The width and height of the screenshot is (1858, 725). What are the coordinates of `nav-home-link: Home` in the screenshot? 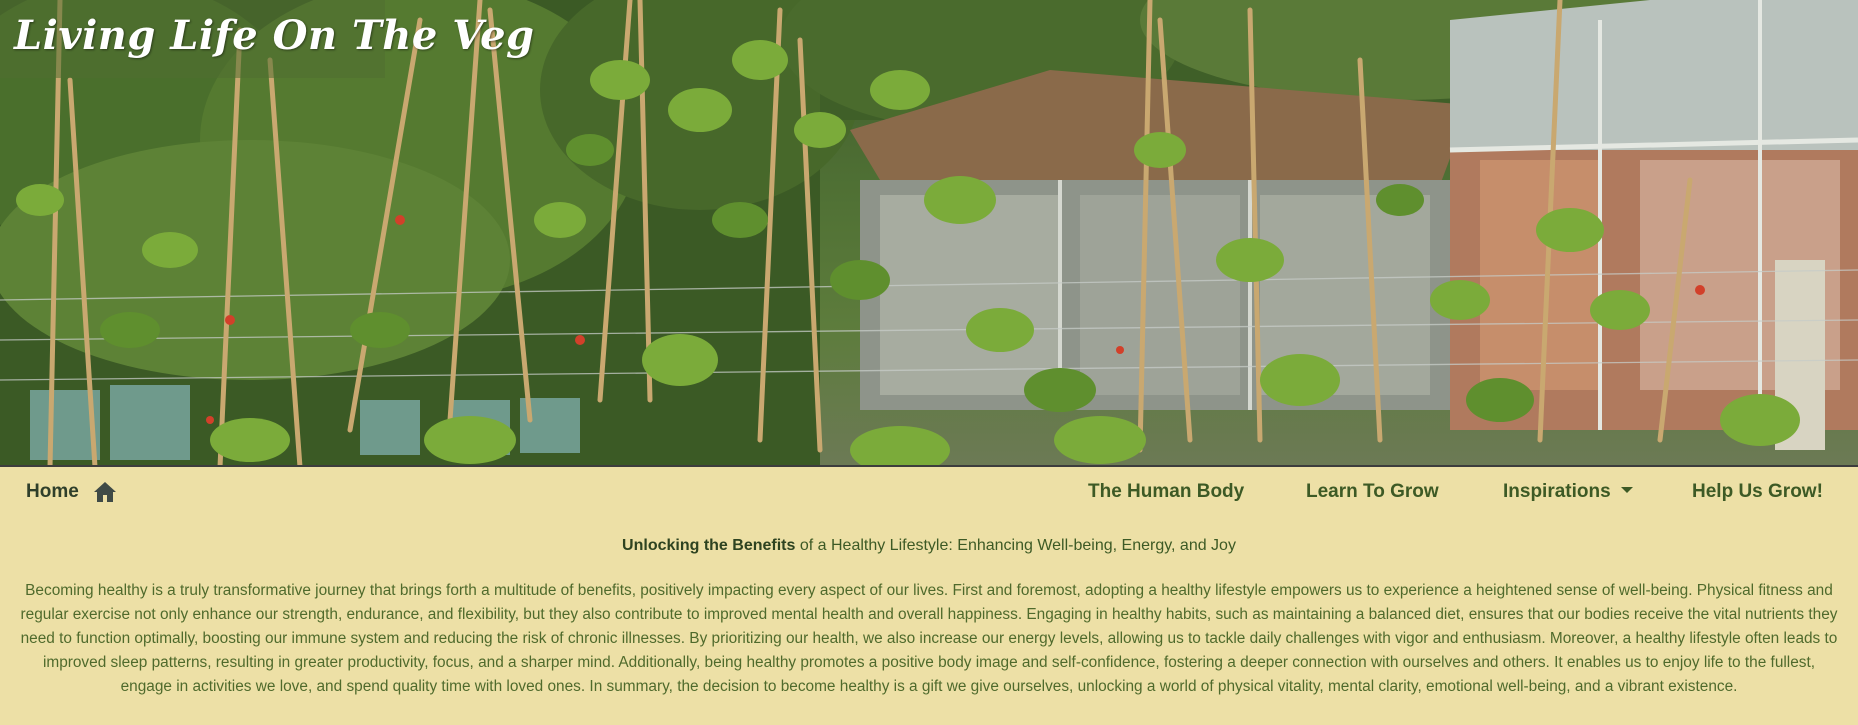 It's located at (71, 492).